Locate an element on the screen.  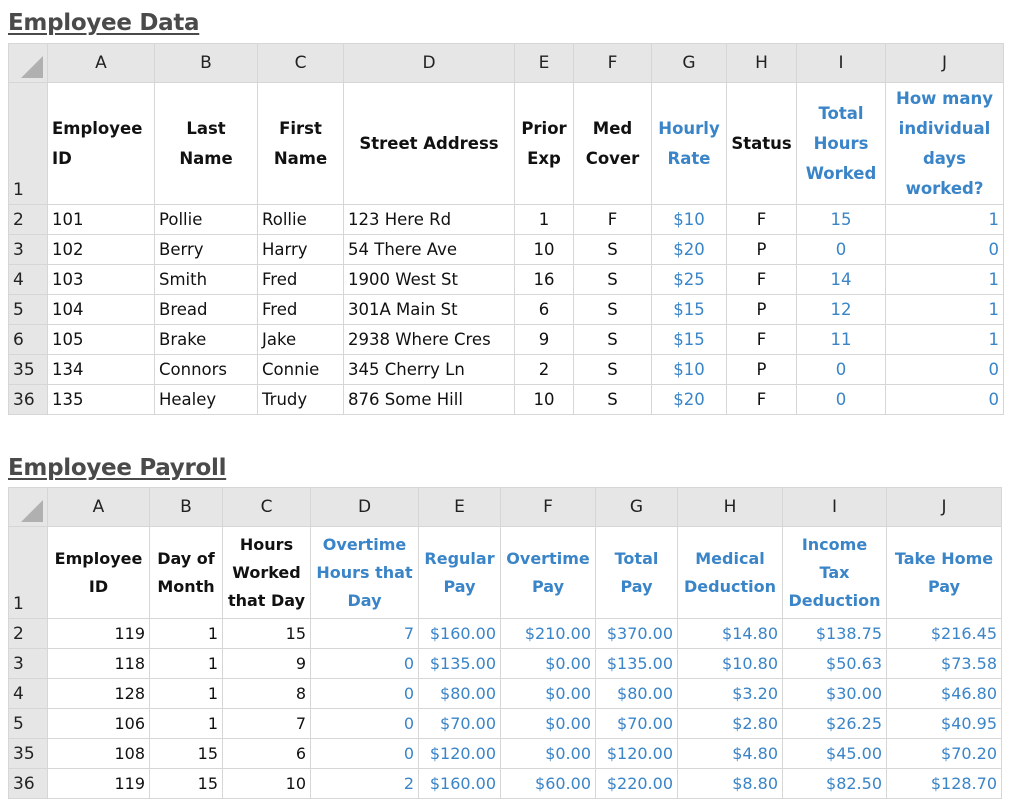
cell-street-address: 54 There Ave is located at coordinates (429, 249).